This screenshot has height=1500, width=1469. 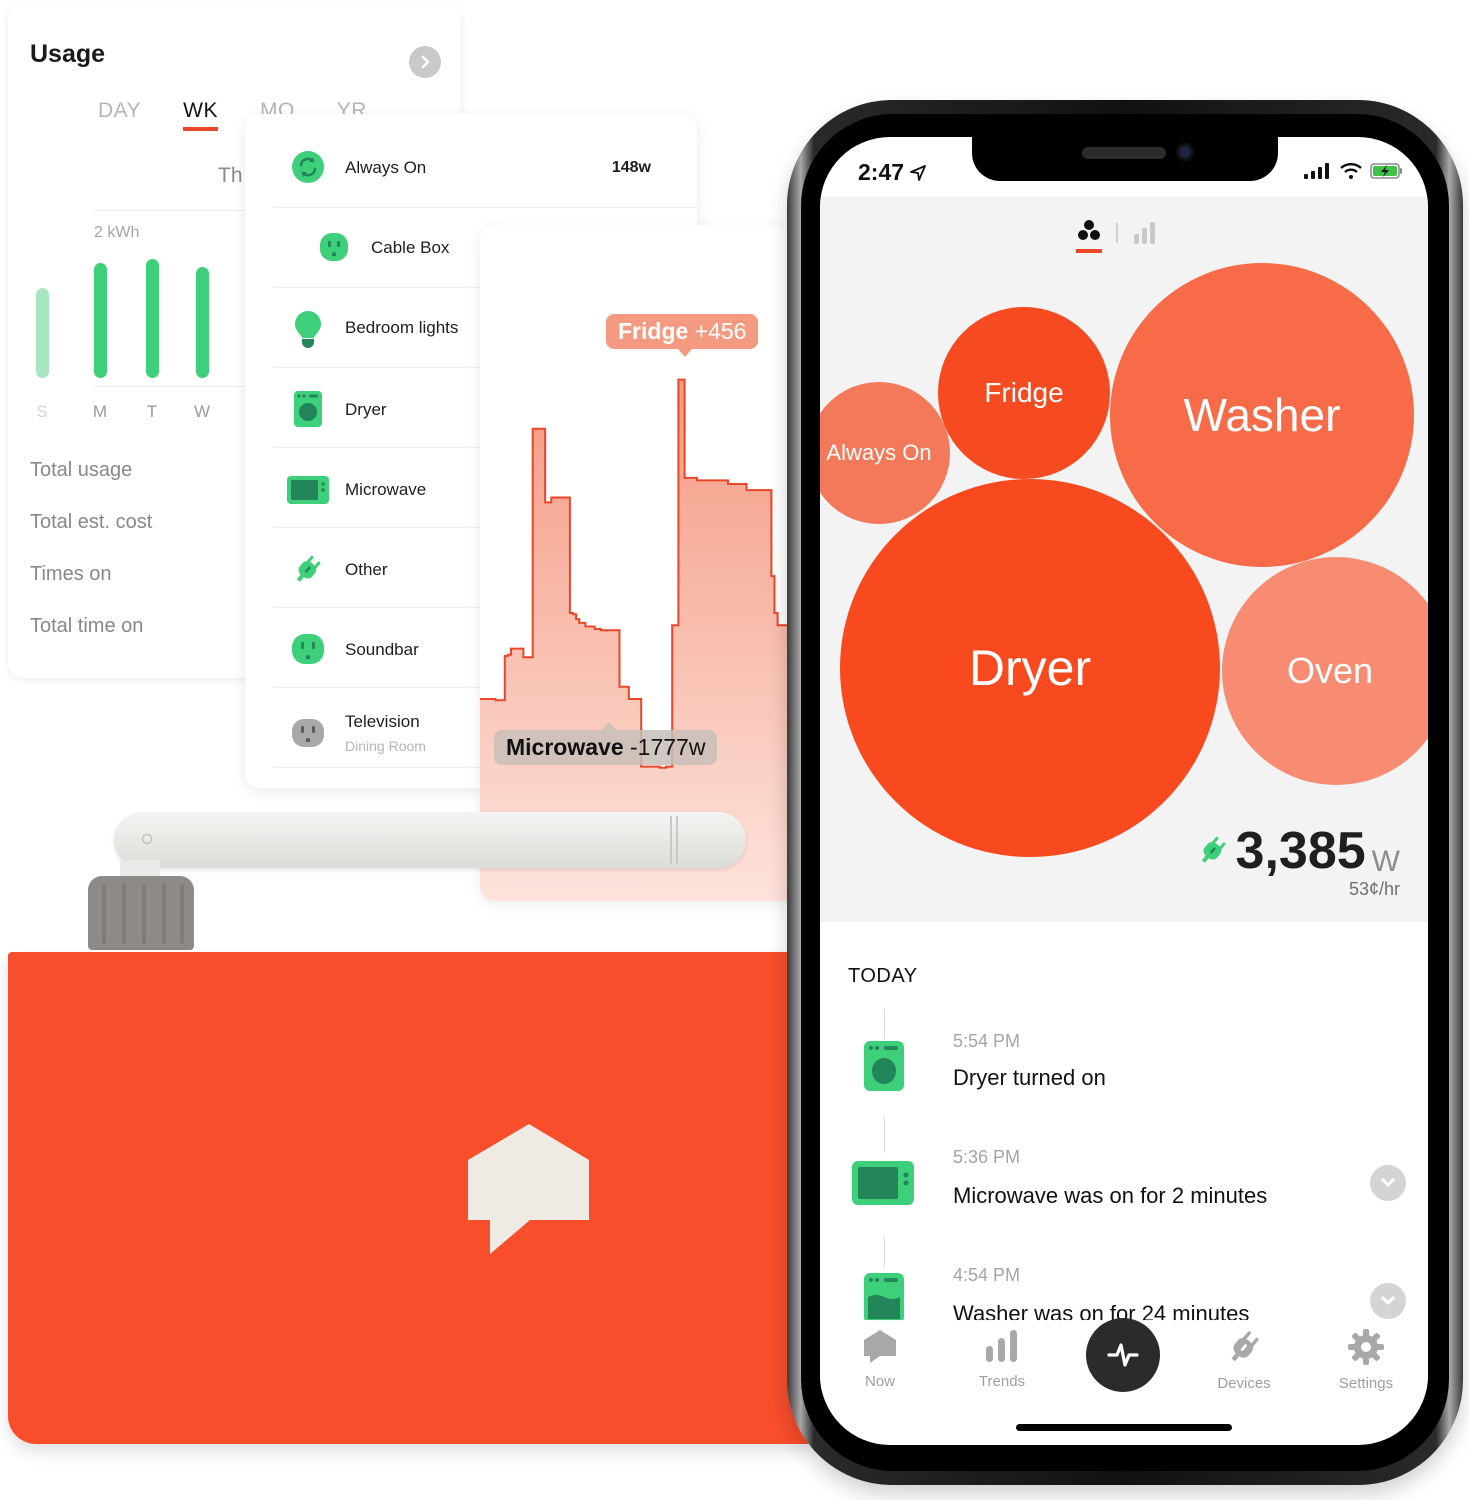 I want to click on camera, so click(x=1185, y=152).